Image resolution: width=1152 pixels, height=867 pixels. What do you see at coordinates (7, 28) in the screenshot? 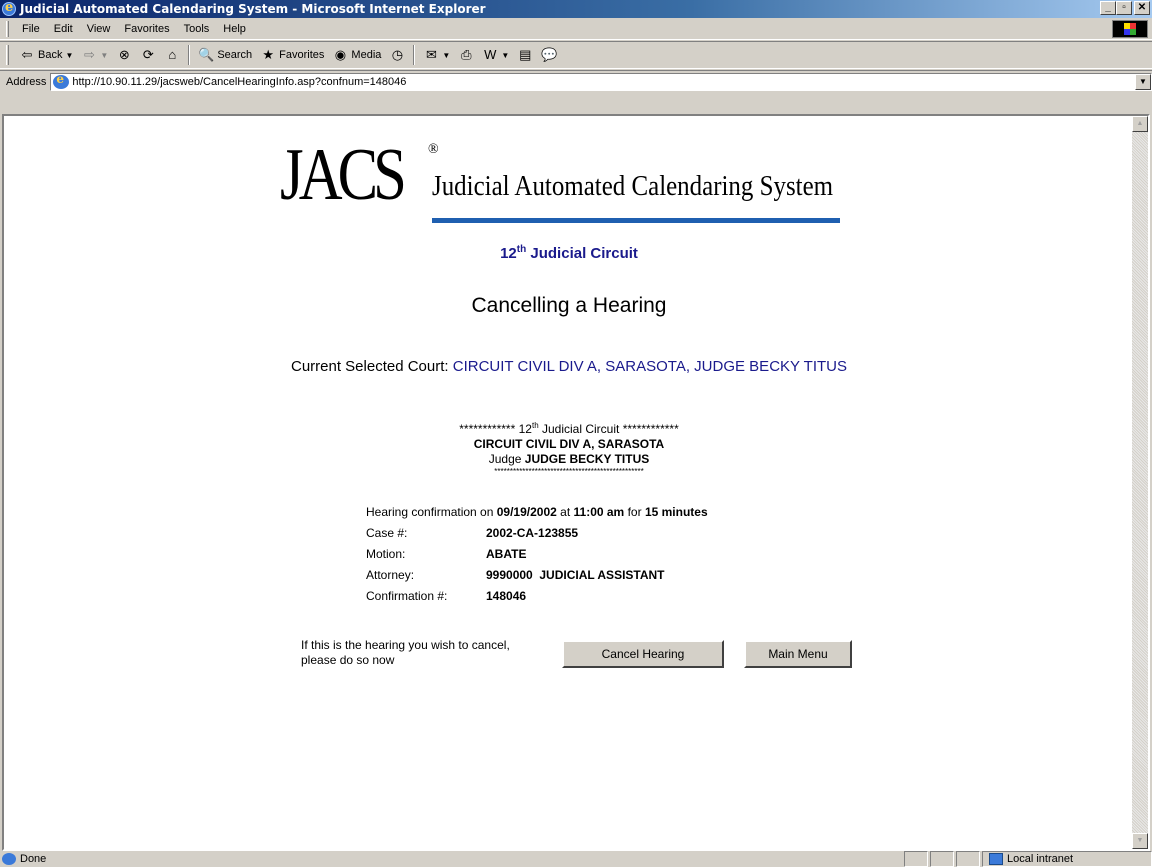
I see `menu-grip` at bounding box center [7, 28].